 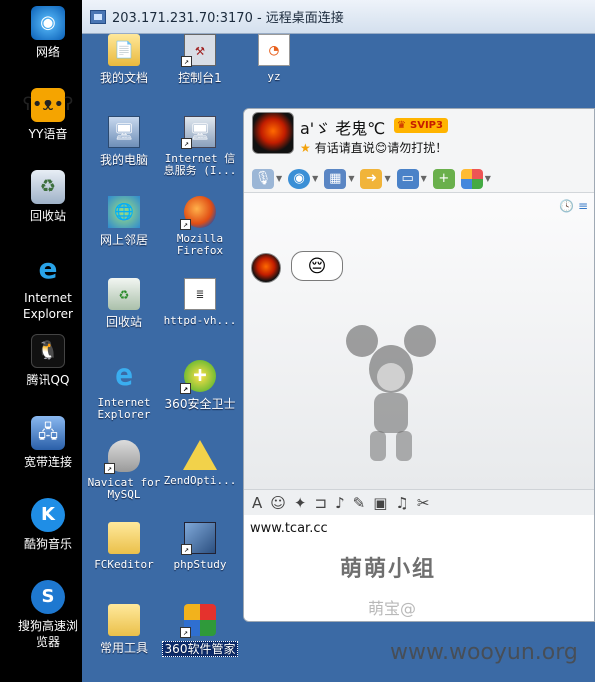 What do you see at coordinates (299, 178) in the screenshot?
I see `video-camera-icon: ◉` at bounding box center [299, 178].